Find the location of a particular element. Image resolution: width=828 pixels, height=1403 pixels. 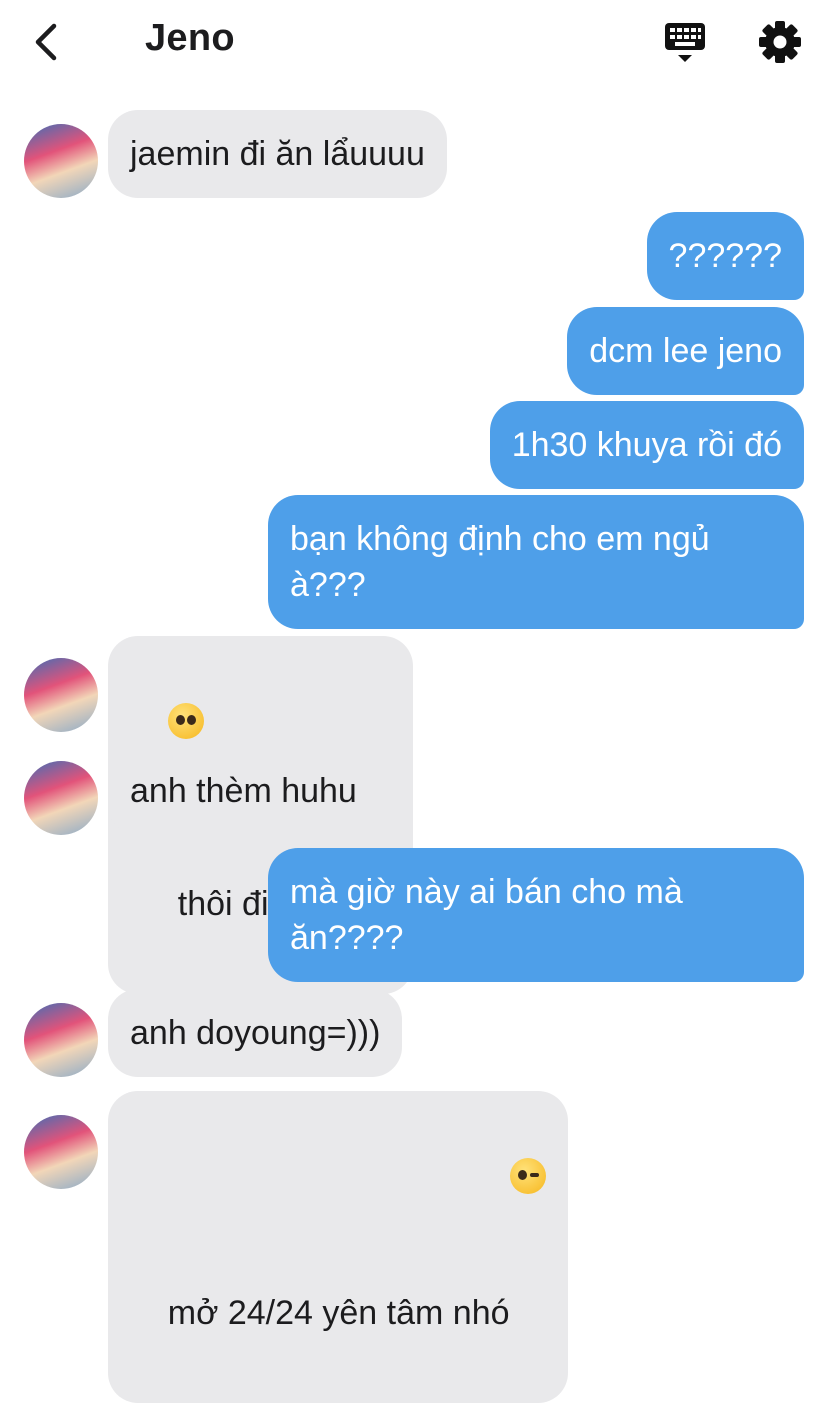

keyboard-icon is located at coordinates (685, 42).